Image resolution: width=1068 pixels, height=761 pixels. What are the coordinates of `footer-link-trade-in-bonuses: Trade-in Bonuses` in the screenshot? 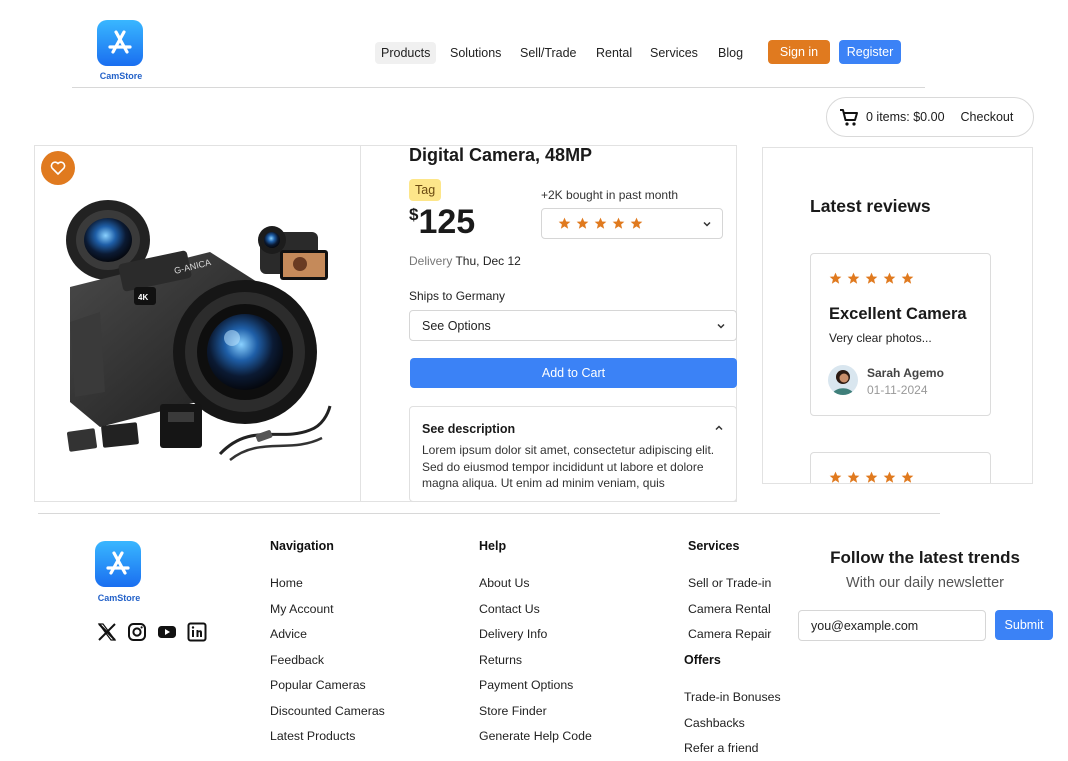 It's located at (732, 697).